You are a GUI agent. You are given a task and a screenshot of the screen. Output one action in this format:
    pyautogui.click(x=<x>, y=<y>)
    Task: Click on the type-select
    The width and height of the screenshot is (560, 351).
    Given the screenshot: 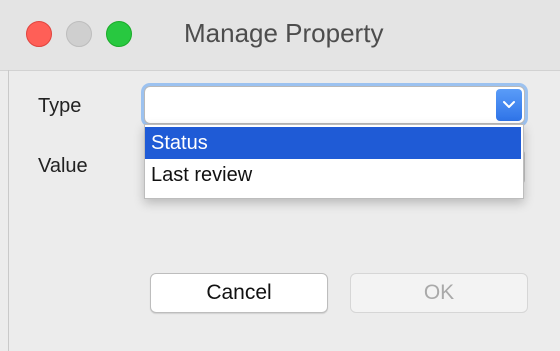 What is the action you would take?
    pyautogui.click(x=334, y=105)
    